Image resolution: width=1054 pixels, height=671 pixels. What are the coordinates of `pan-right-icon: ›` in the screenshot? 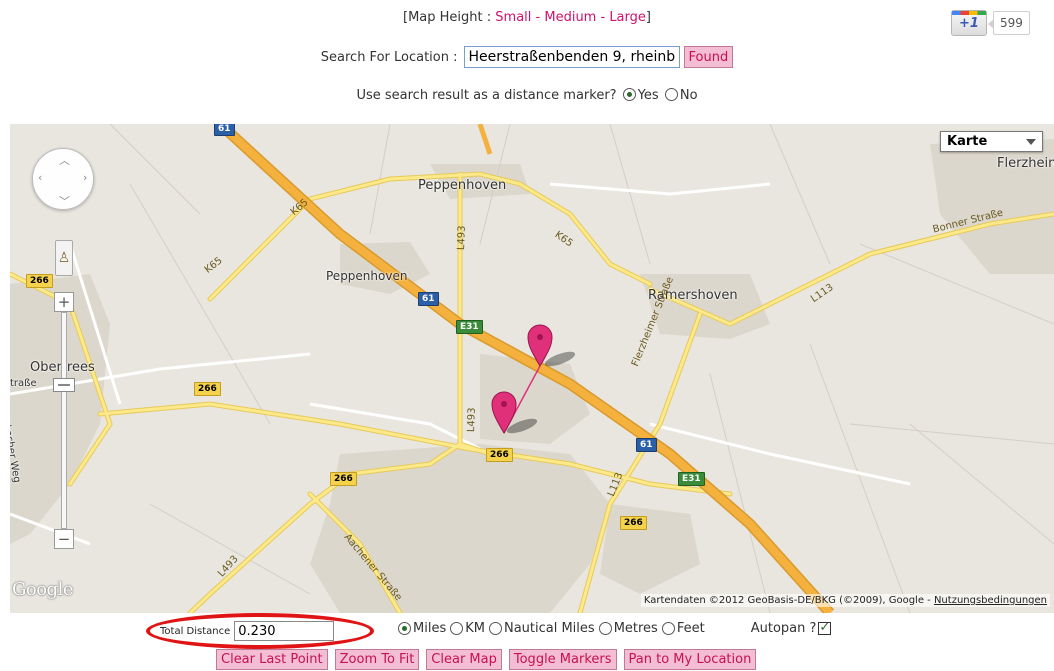 It's located at (85, 177).